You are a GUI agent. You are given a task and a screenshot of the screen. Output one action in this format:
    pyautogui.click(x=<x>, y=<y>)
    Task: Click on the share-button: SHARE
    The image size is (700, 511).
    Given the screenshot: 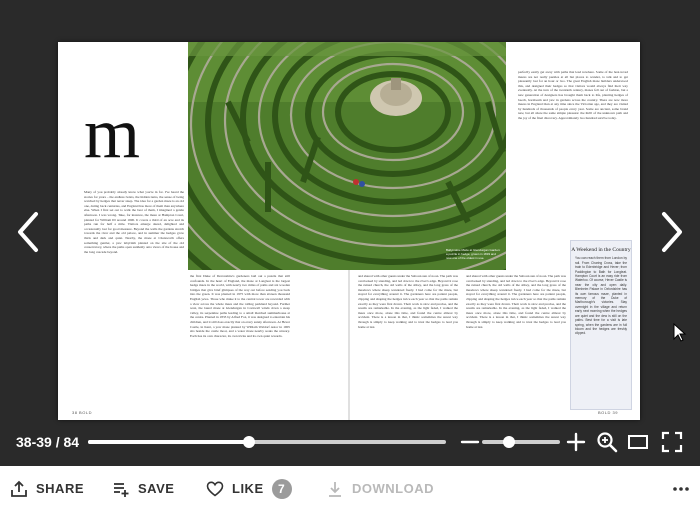 What is the action you would take?
    pyautogui.click(x=47, y=488)
    